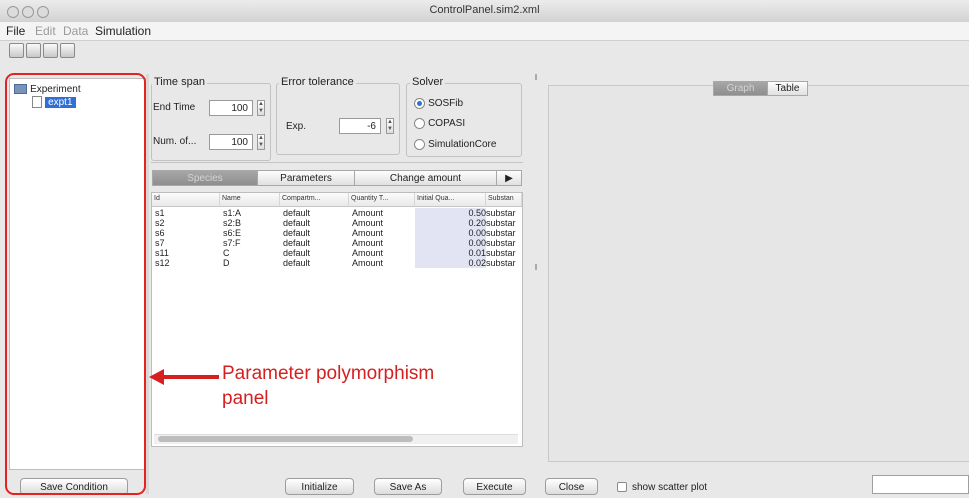  What do you see at coordinates (191, 377) in the screenshot?
I see `annotation-arrow-line` at bounding box center [191, 377].